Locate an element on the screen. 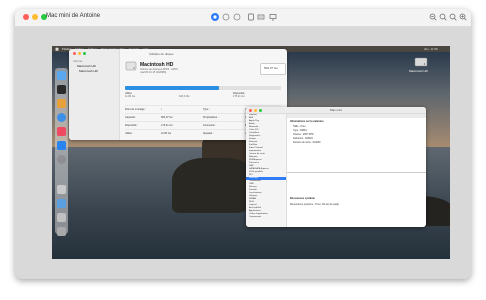 This screenshot has height=300, width=486. zoom-in-icon is located at coordinates (463, 17).